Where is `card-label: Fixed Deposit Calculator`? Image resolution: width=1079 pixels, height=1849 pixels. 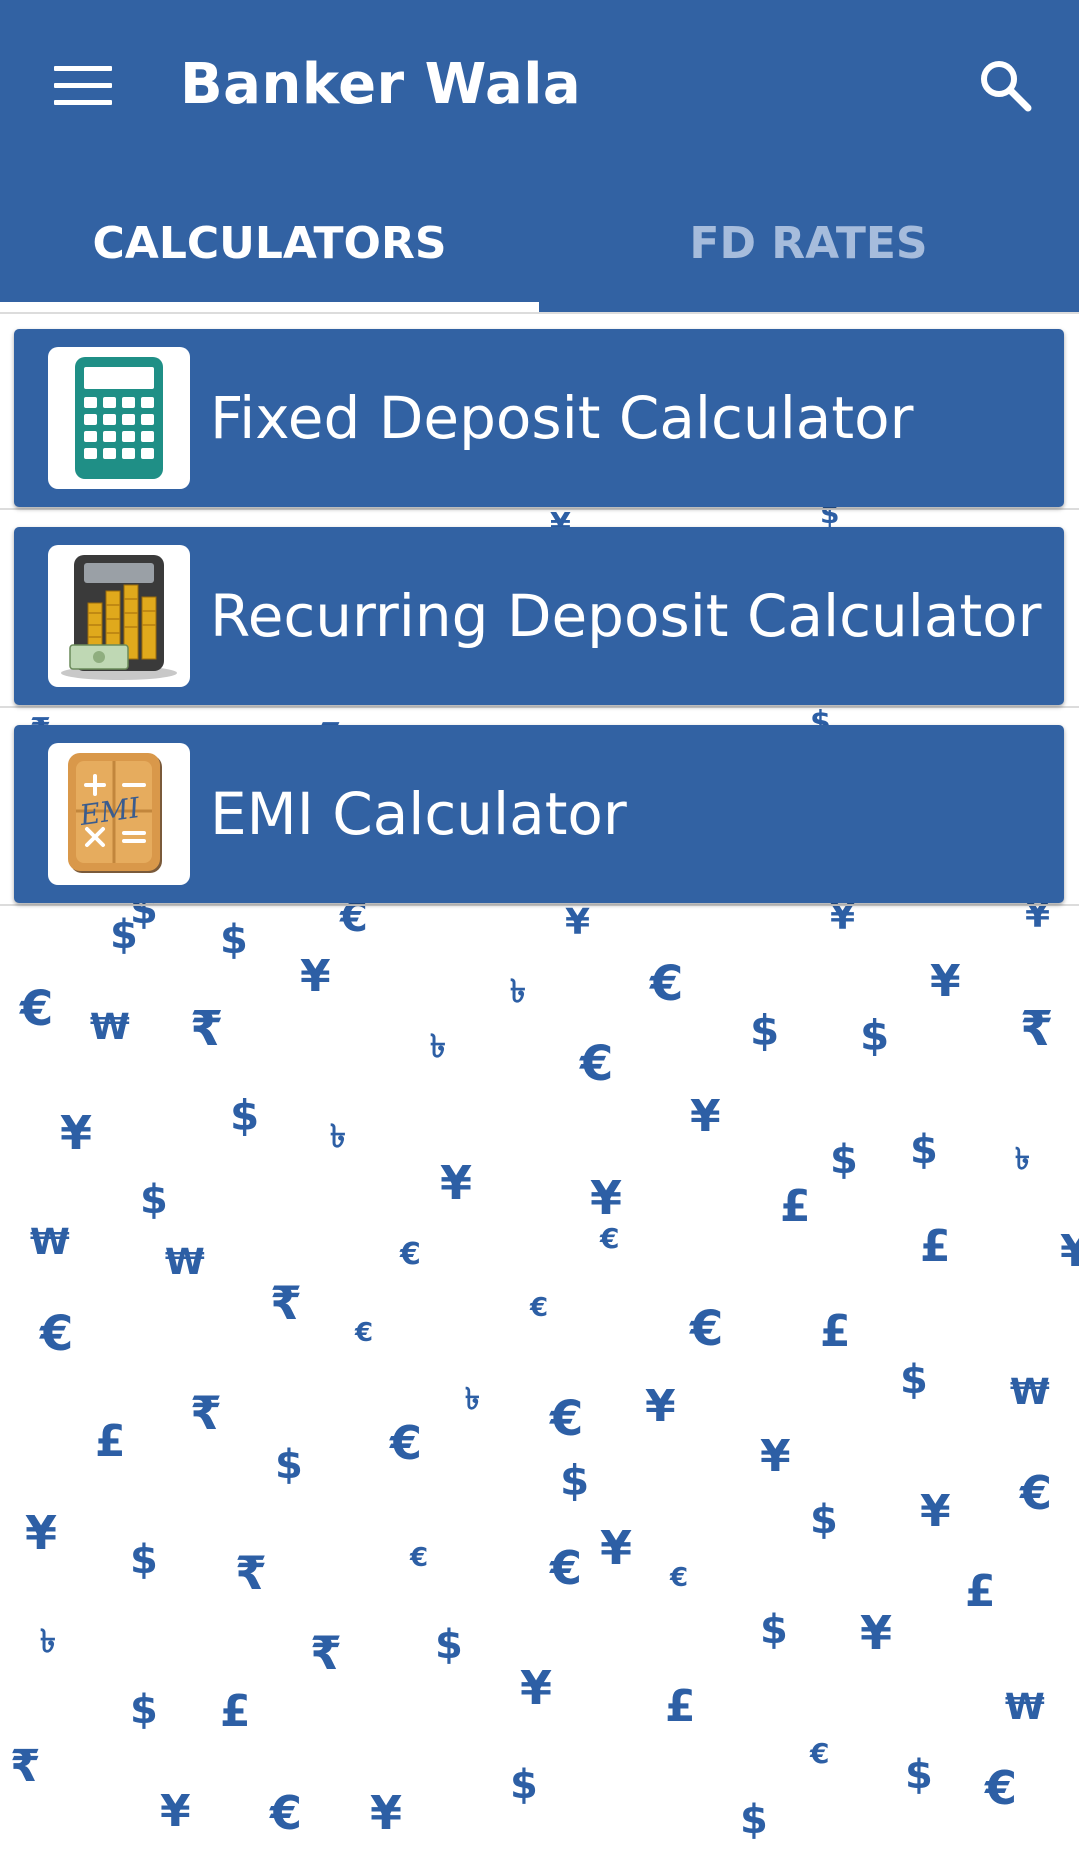
card-label: Fixed Deposit Calculator is located at coordinates (562, 418).